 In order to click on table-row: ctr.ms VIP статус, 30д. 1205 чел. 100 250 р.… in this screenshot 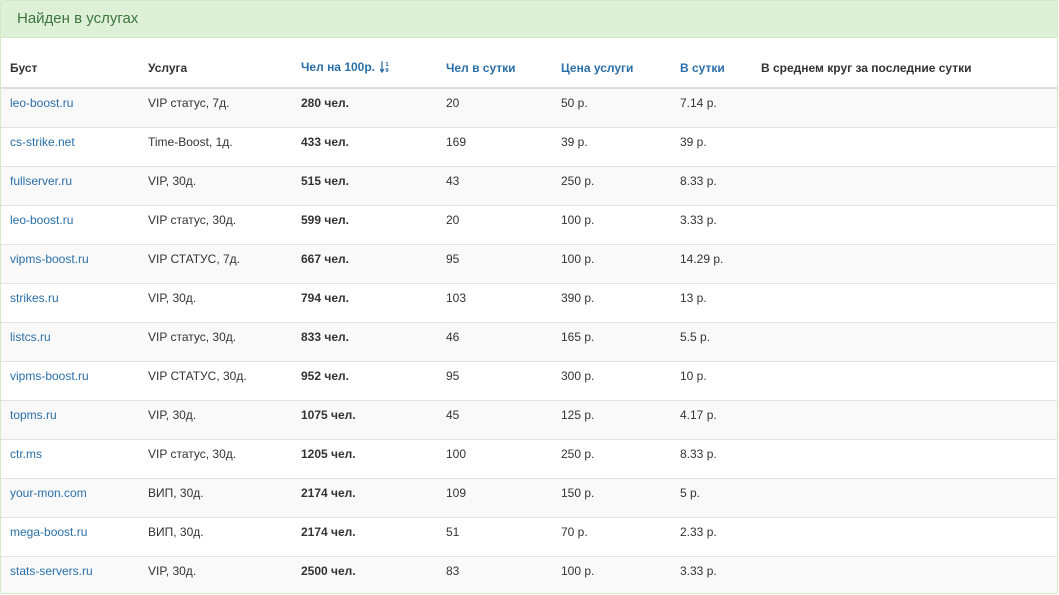, I will do `click(529, 458)`.